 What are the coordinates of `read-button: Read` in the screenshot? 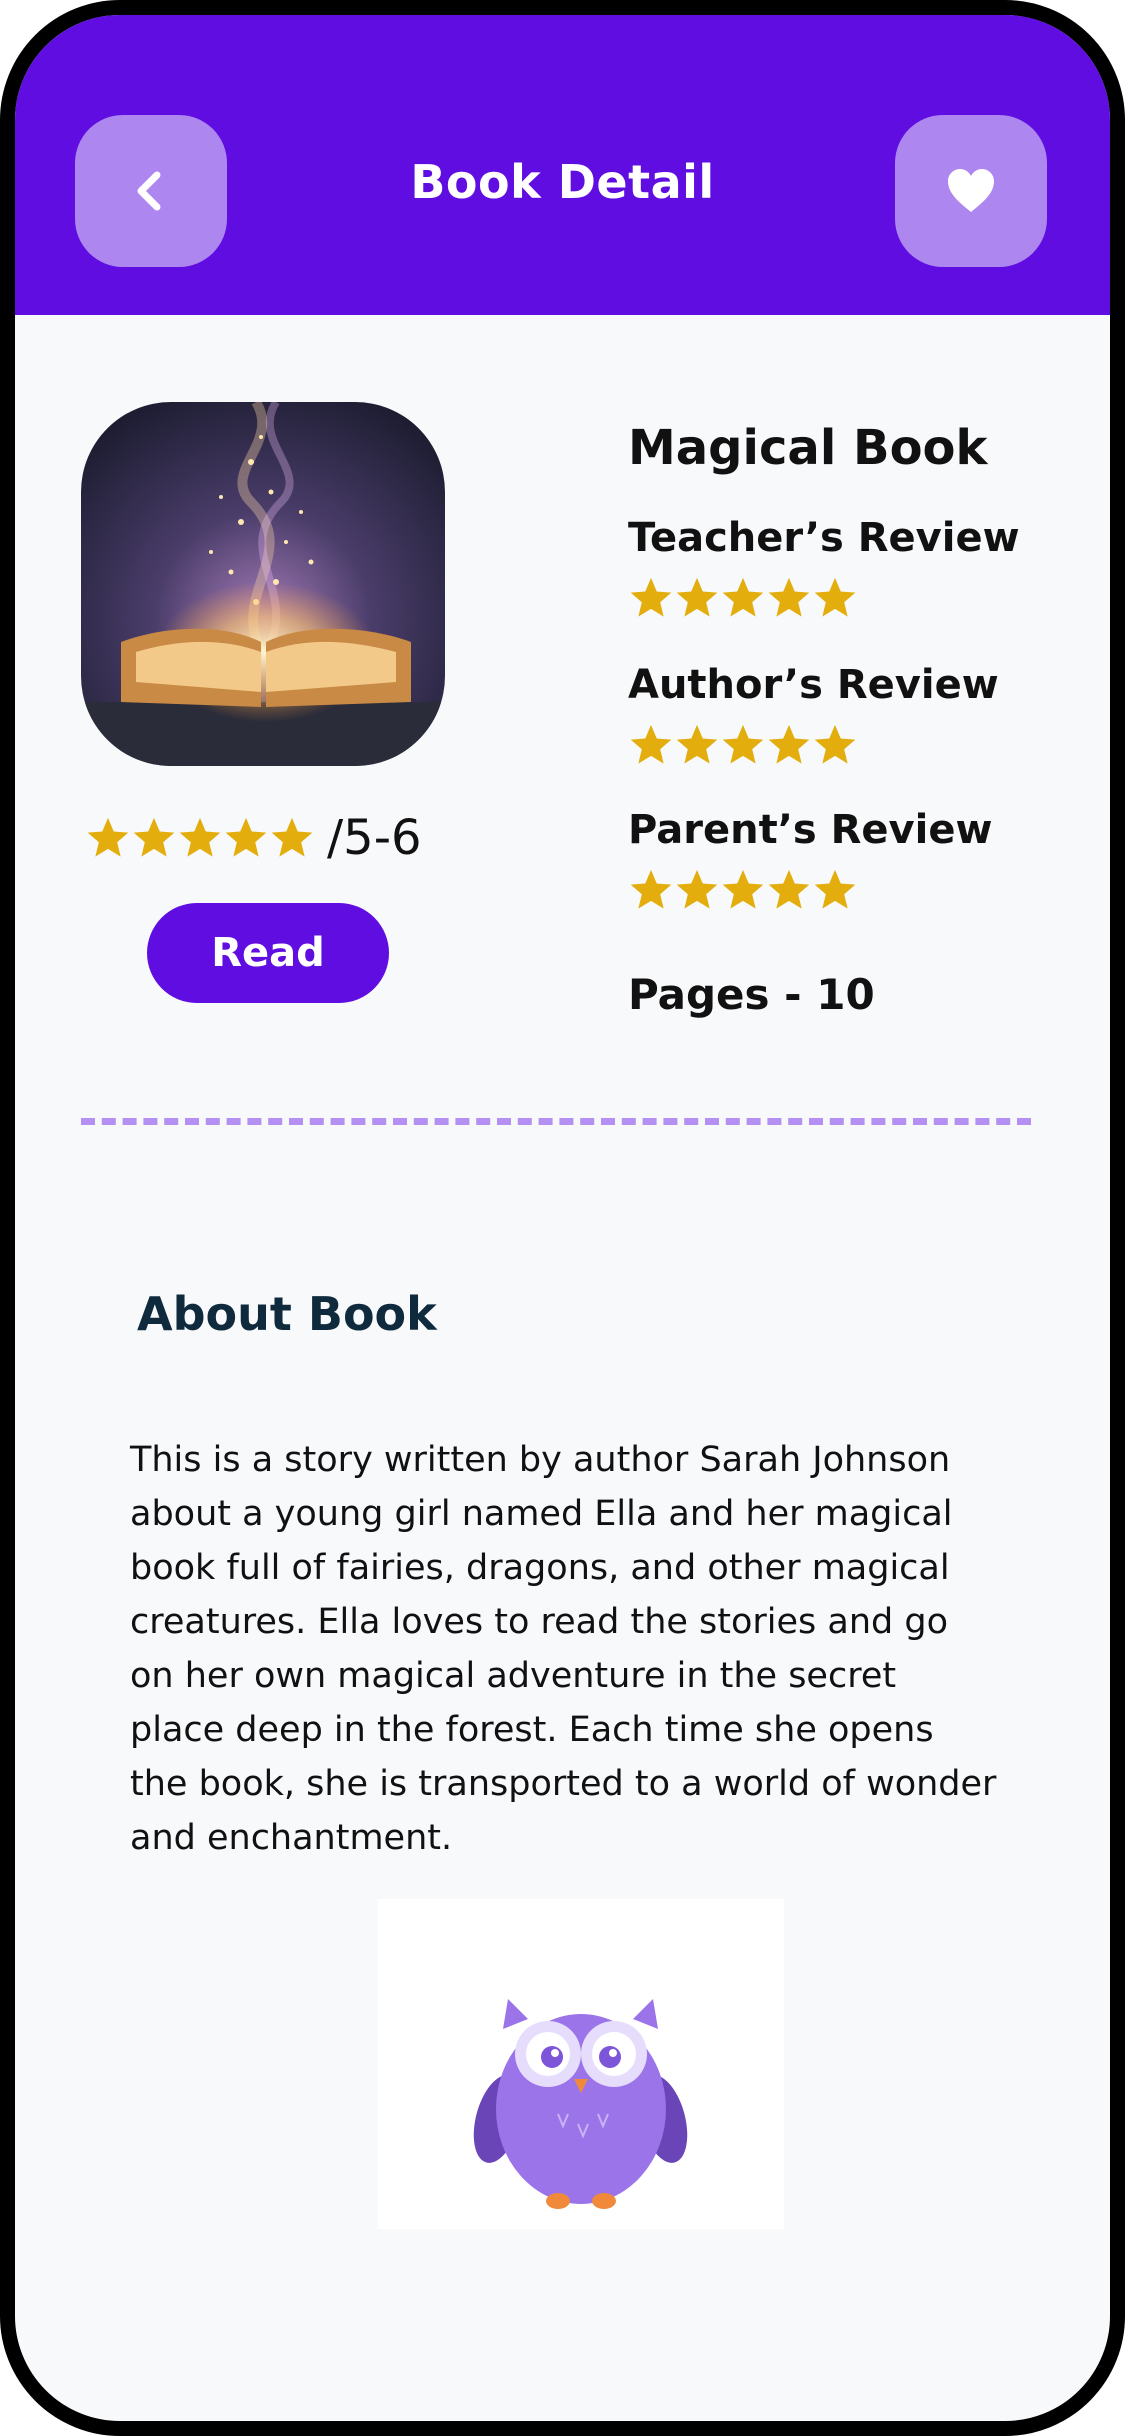 It's located at (268, 953).